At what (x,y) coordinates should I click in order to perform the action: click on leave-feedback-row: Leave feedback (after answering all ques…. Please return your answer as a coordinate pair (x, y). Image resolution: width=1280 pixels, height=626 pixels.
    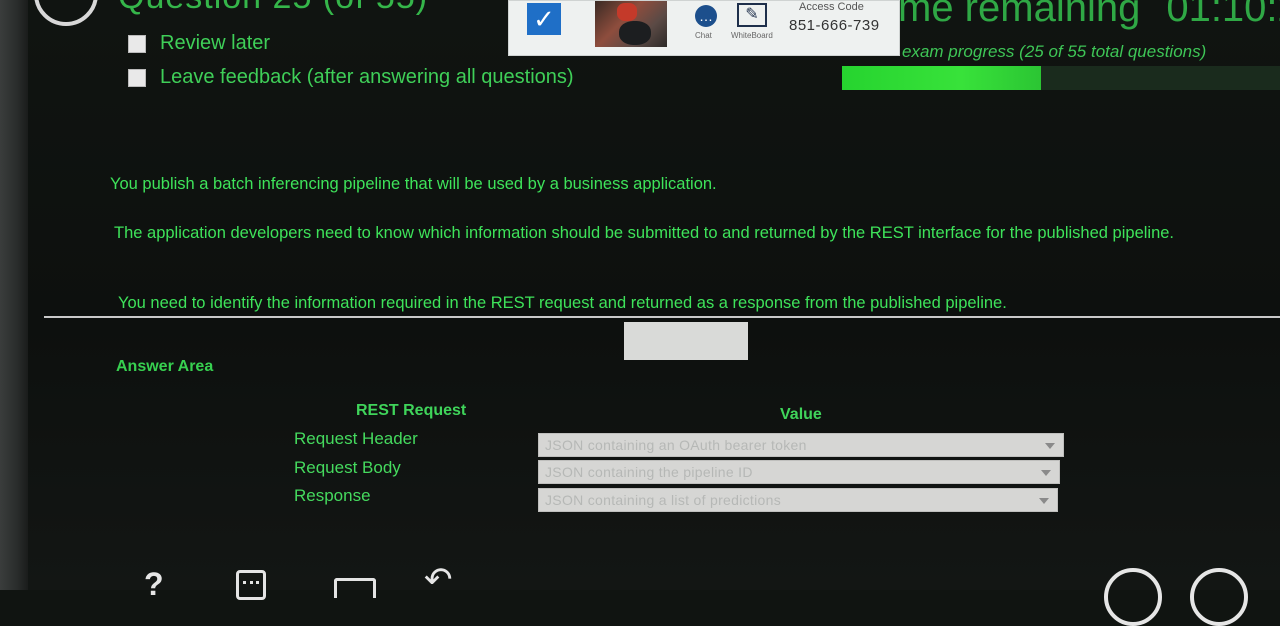
    Looking at the image, I should click on (351, 77).